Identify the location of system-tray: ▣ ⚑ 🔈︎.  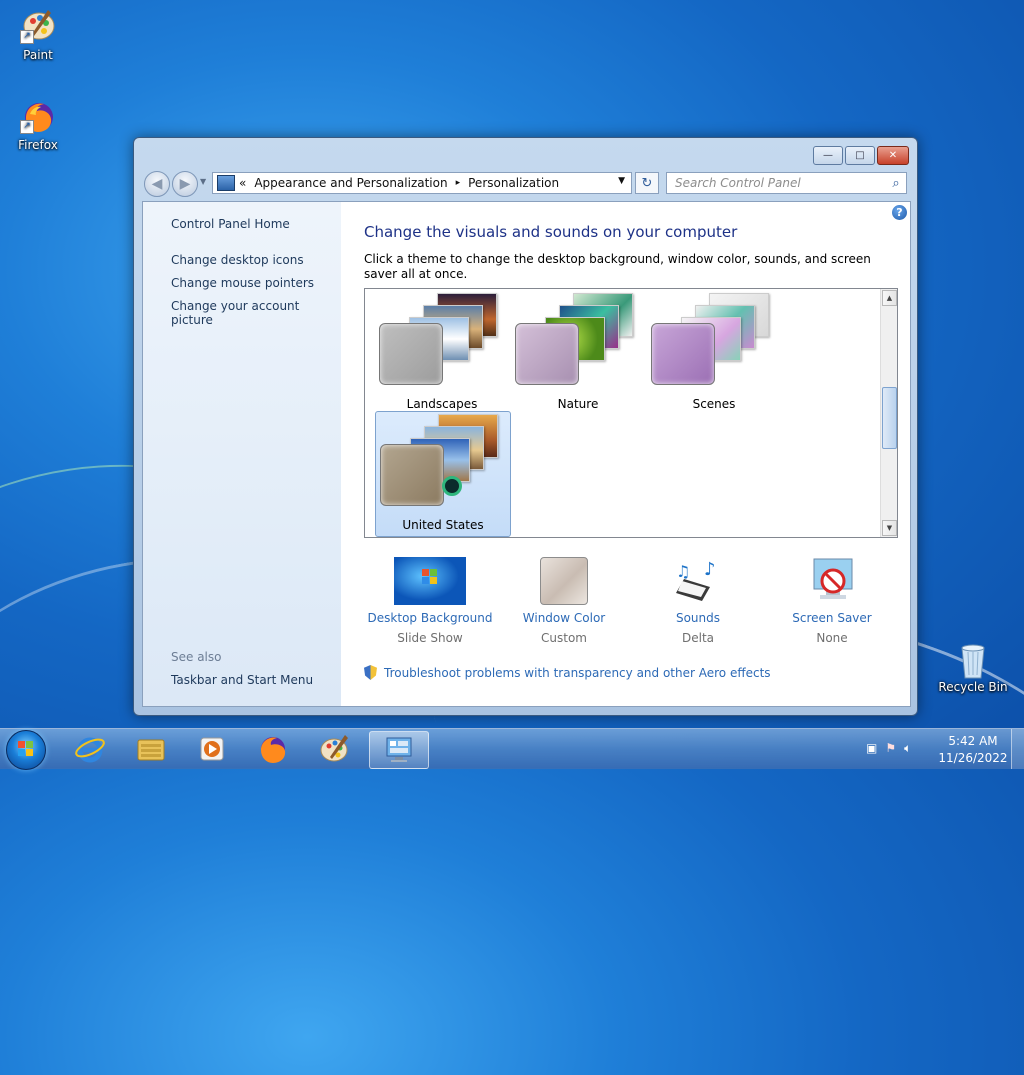
(888, 748).